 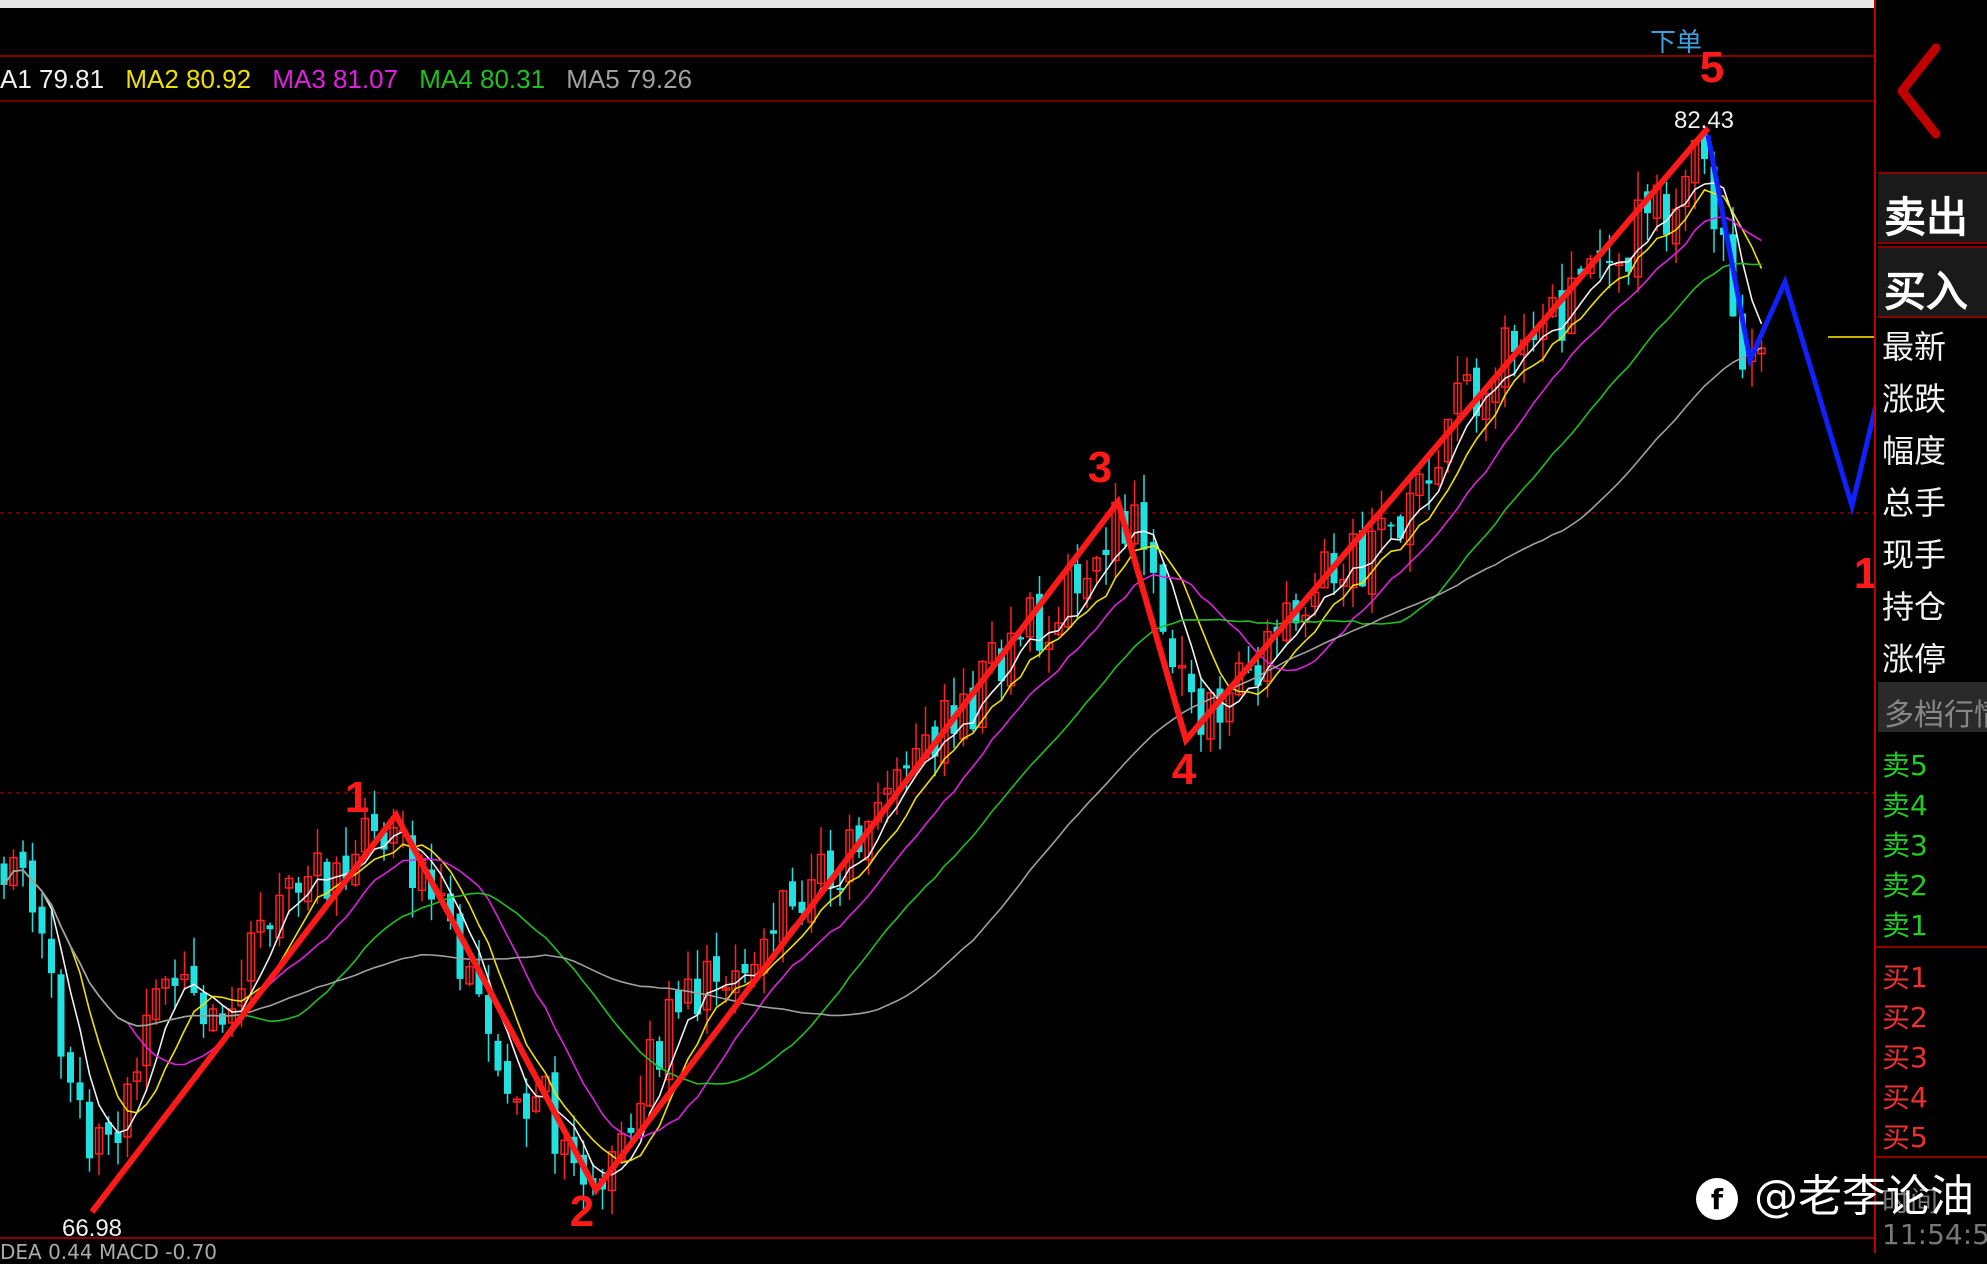 I want to click on wave-label-2: 2, so click(x=582, y=1211).